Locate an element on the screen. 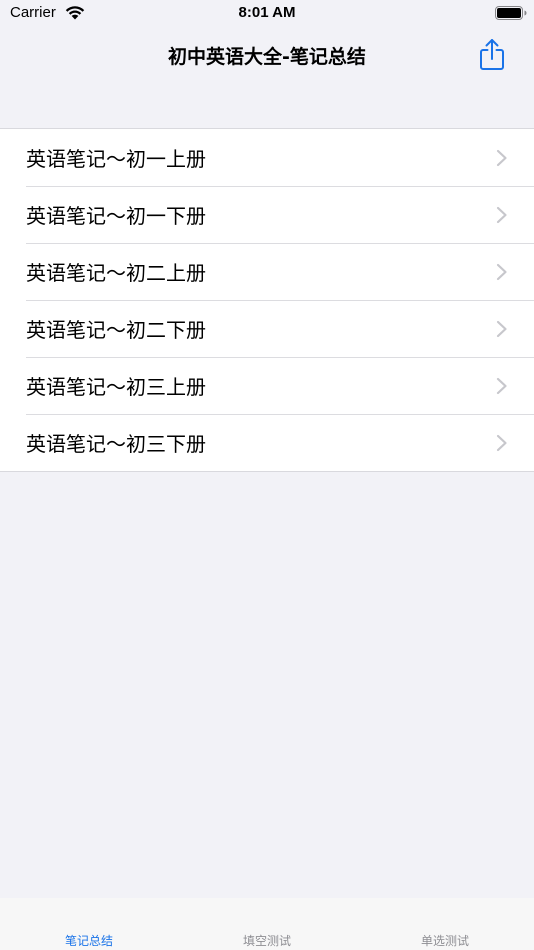  share-button is located at coordinates (492, 54).